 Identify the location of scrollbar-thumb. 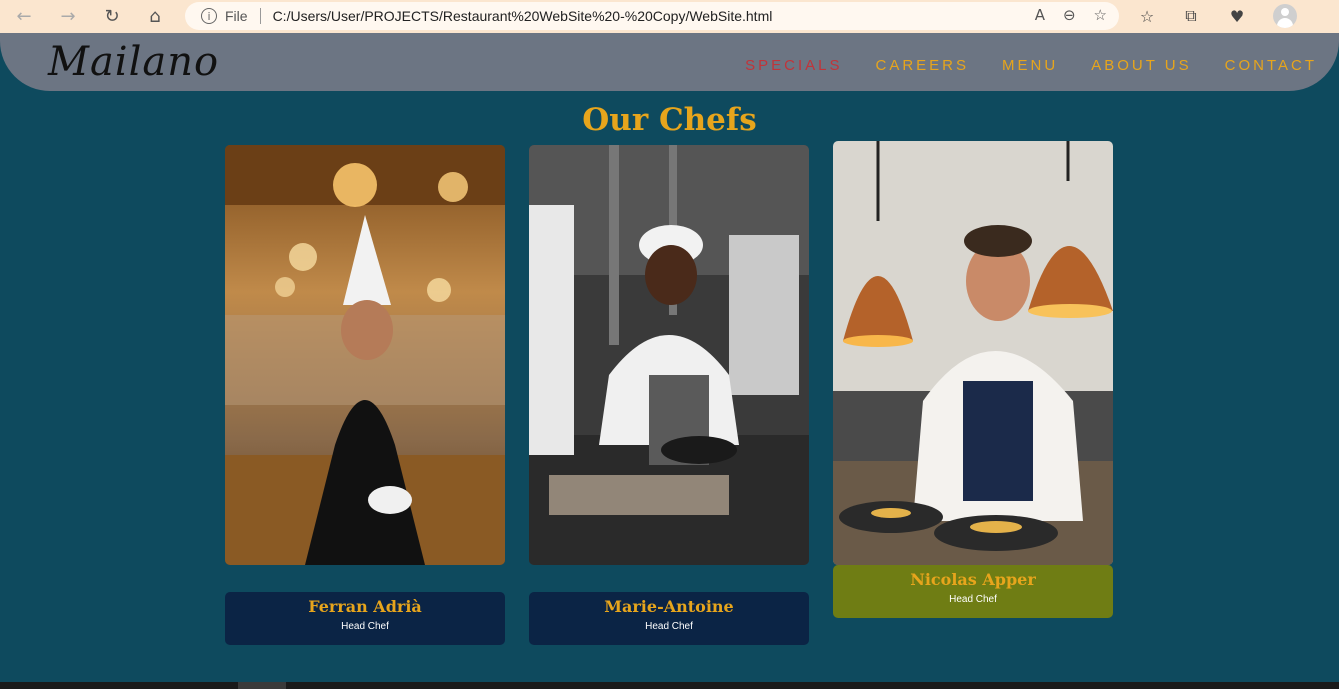
(262, 685).